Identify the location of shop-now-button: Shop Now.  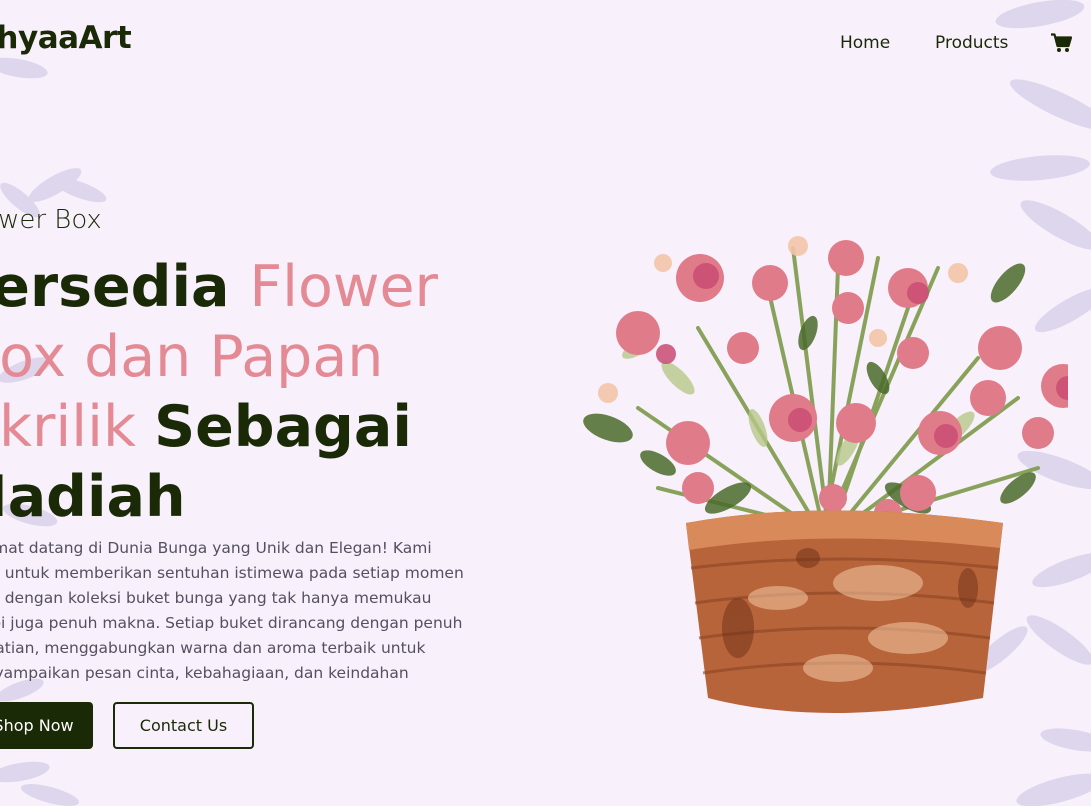
(46, 725).